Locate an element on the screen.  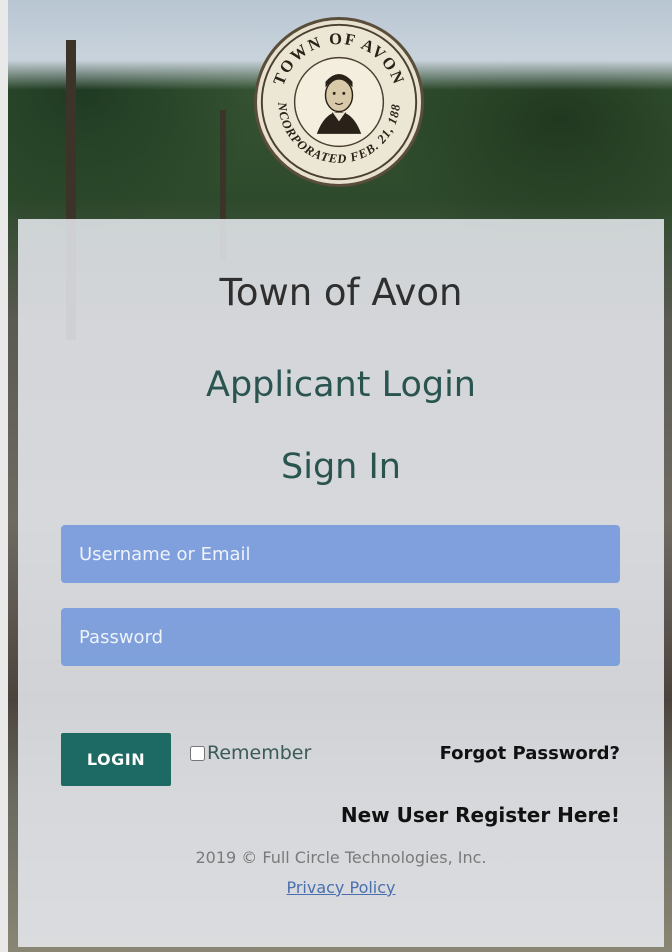
town-title: Town of Avon is located at coordinates (341, 292).